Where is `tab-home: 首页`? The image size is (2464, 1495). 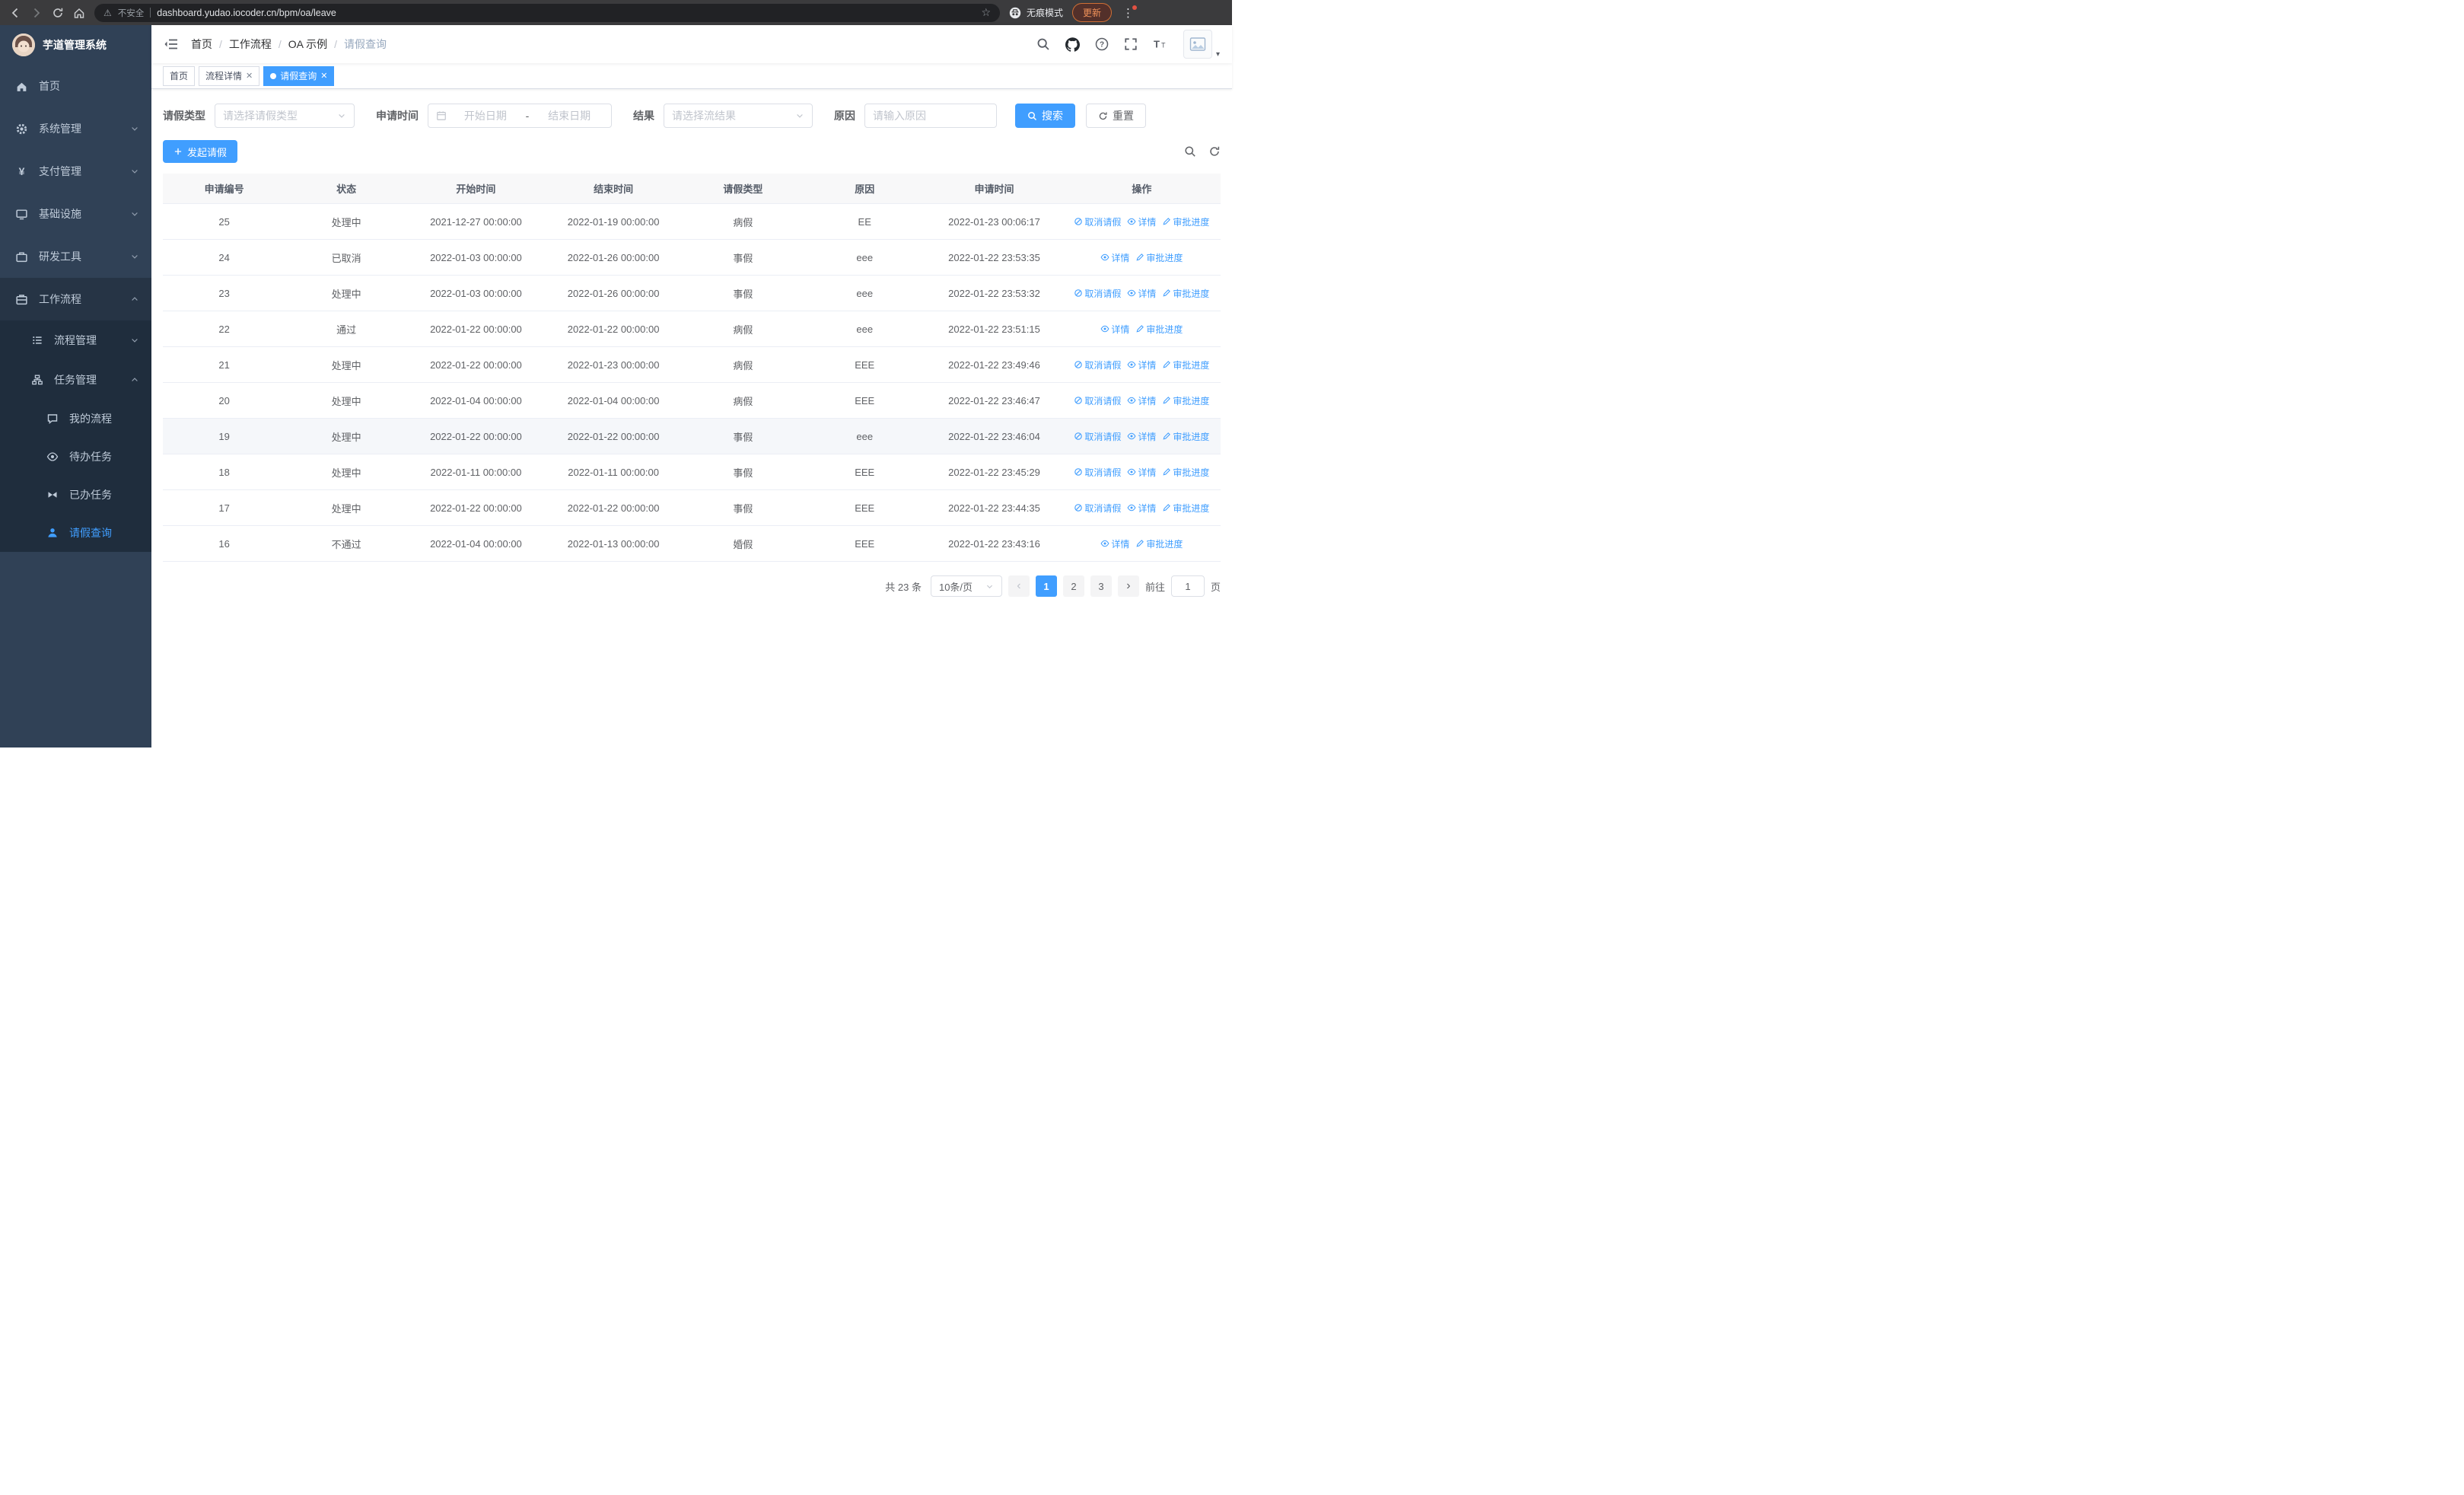
tab-home: 首页 is located at coordinates (179, 75).